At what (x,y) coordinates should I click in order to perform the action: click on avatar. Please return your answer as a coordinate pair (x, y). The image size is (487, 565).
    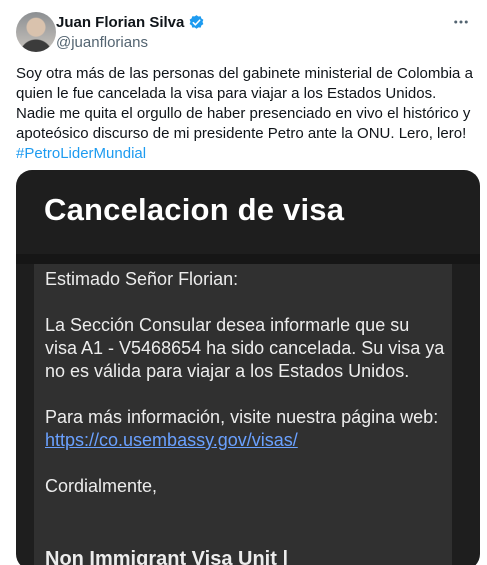
    Looking at the image, I should click on (36, 32).